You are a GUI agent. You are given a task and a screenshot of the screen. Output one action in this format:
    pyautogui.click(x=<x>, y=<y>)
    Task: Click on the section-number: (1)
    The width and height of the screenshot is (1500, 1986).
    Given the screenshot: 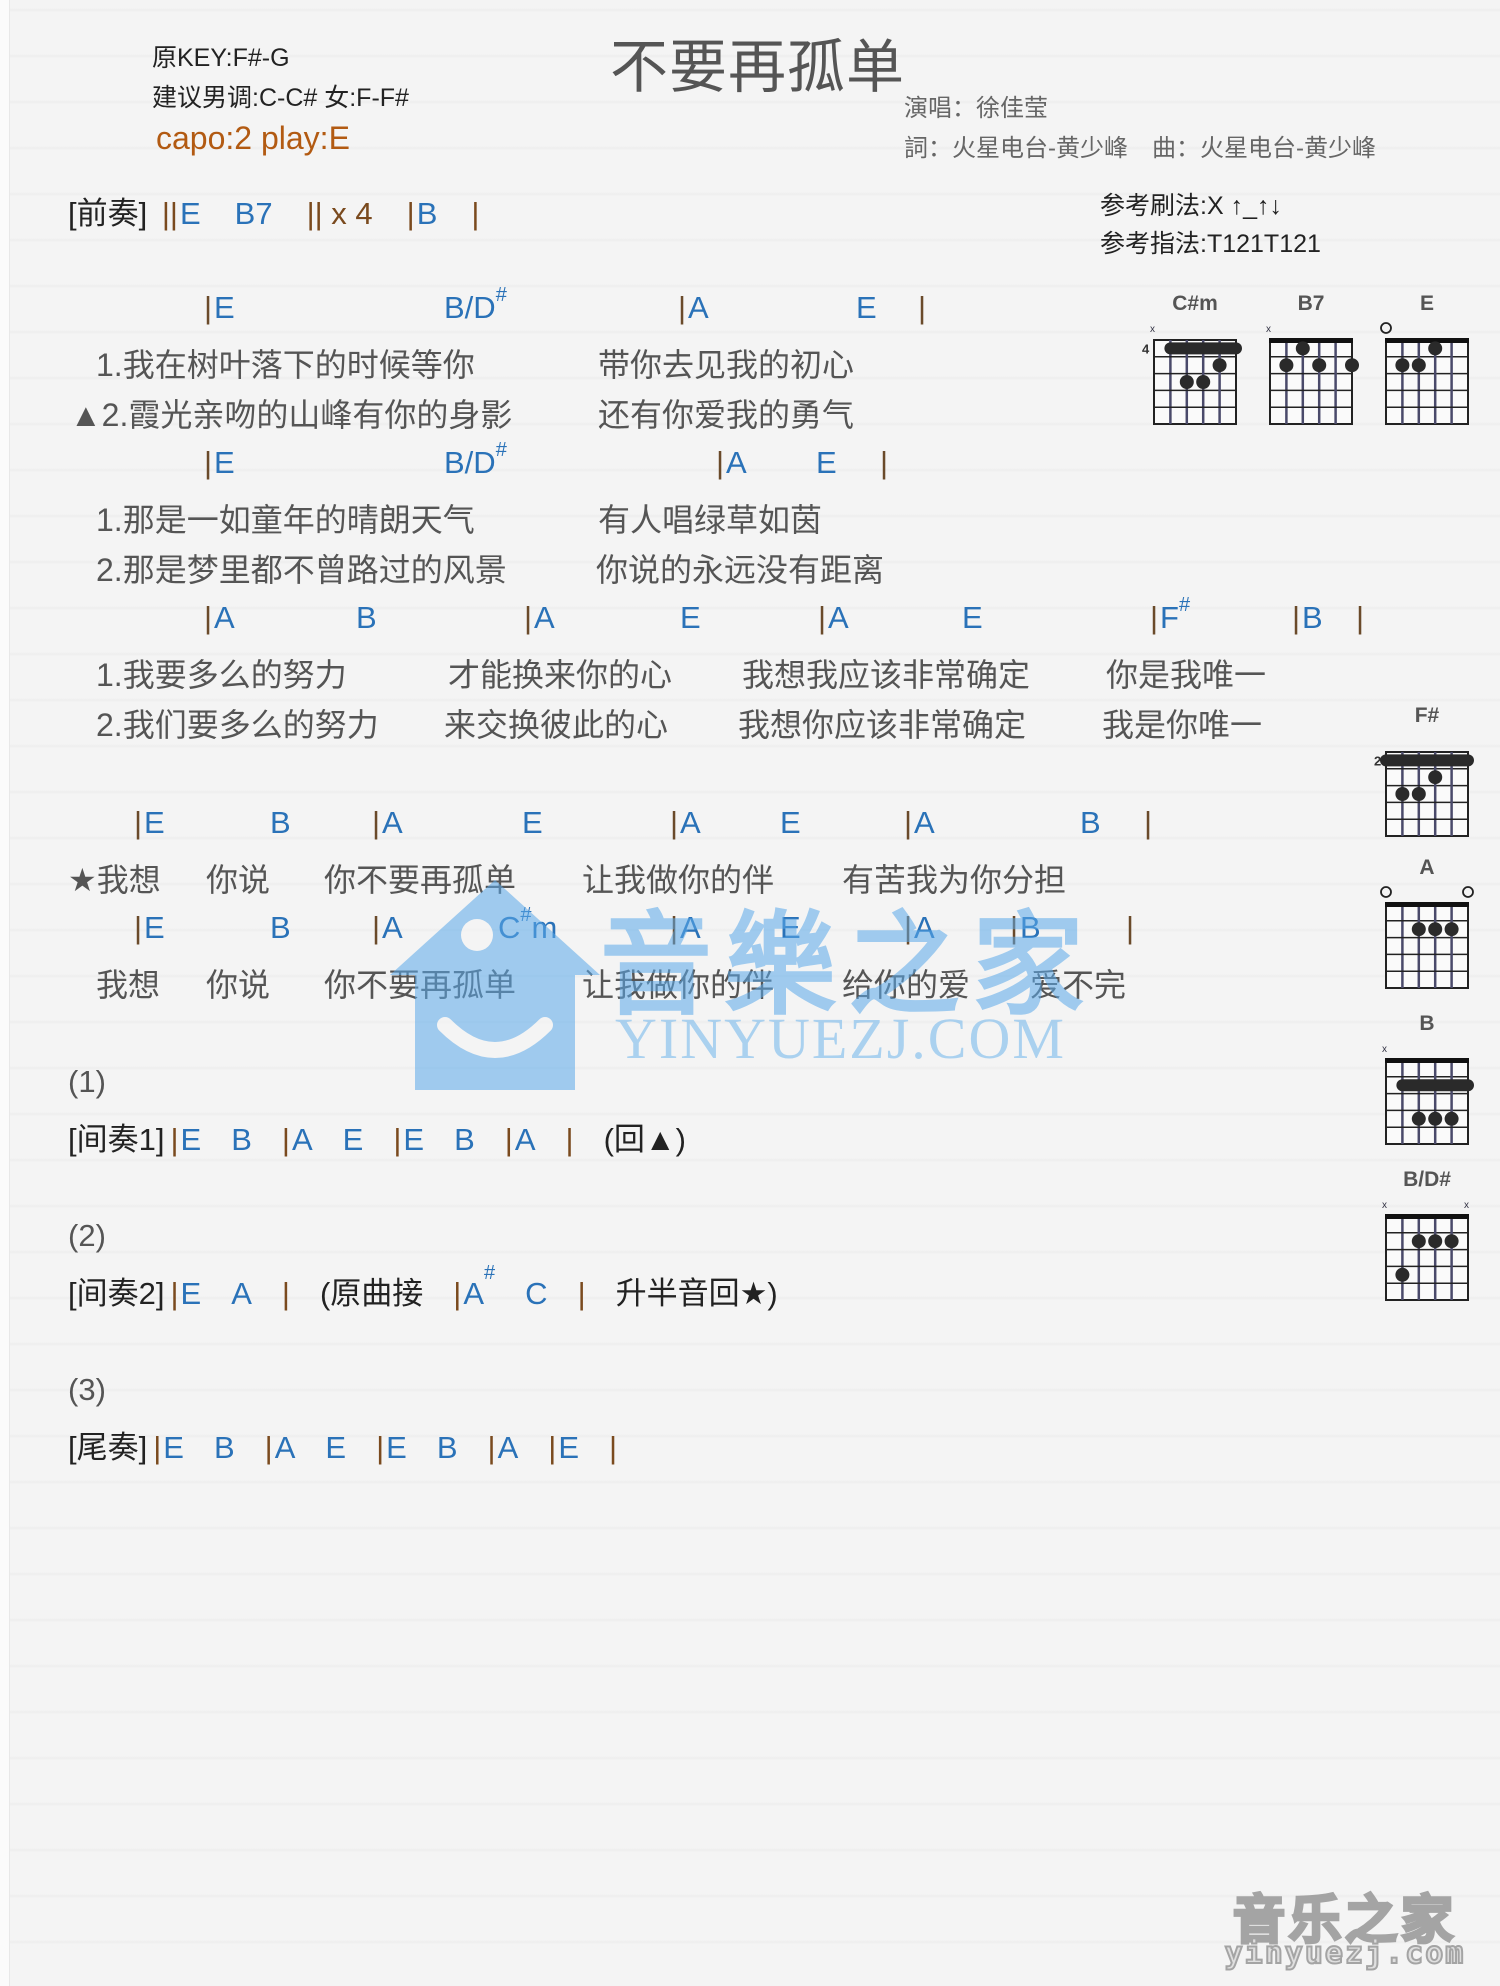 What is the action you would take?
    pyautogui.click(x=87, y=1081)
    